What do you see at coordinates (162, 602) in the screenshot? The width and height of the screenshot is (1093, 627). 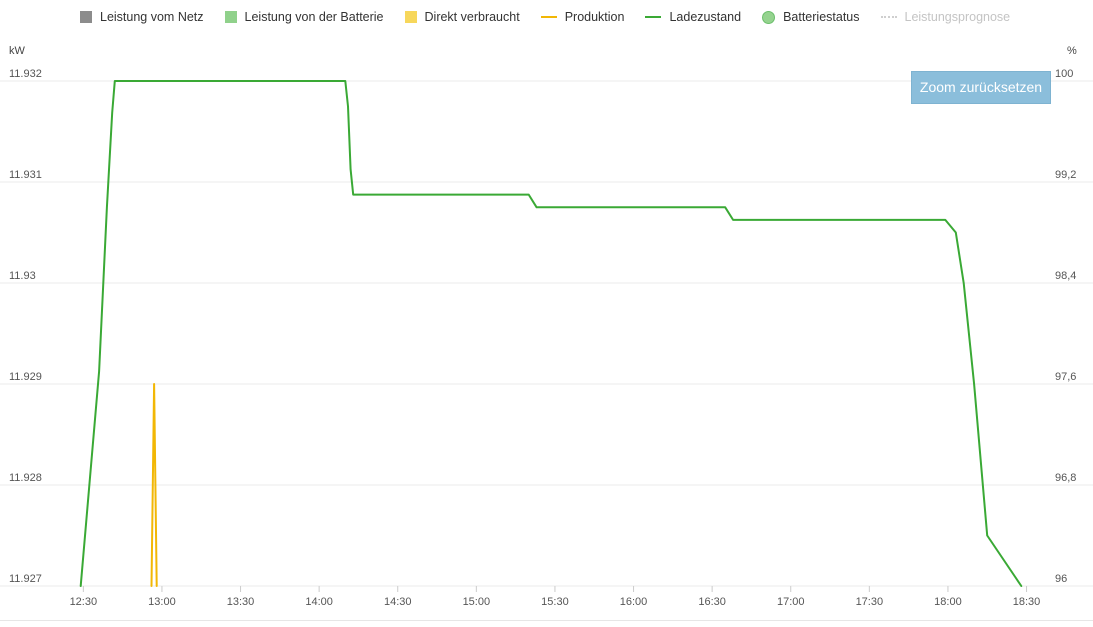 I see `x-tick-label: 13:00` at bounding box center [162, 602].